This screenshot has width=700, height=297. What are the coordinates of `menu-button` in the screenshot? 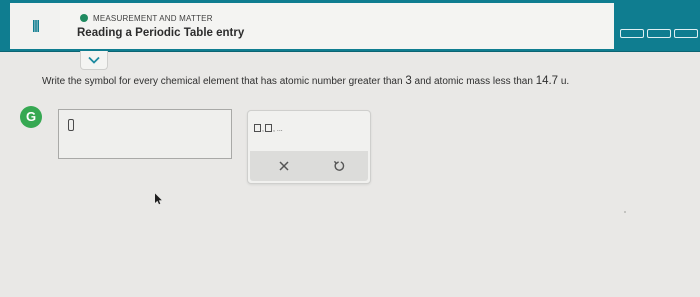 It's located at (35, 26).